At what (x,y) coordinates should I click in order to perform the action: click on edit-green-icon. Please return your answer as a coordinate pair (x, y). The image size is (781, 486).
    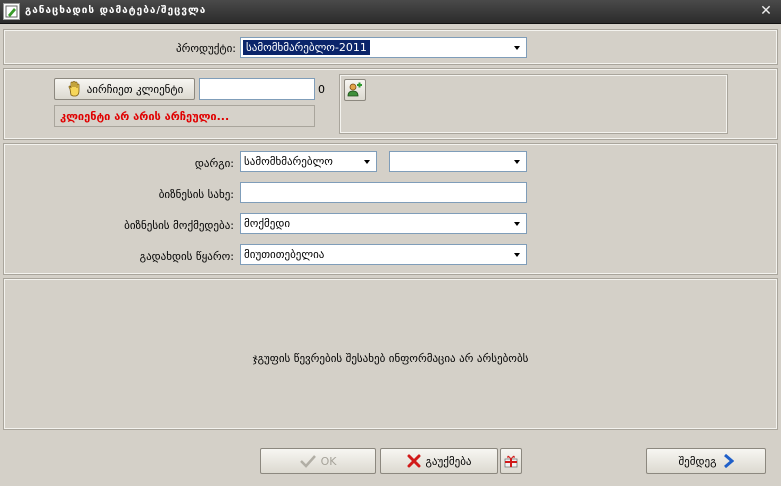
    Looking at the image, I should click on (11, 11).